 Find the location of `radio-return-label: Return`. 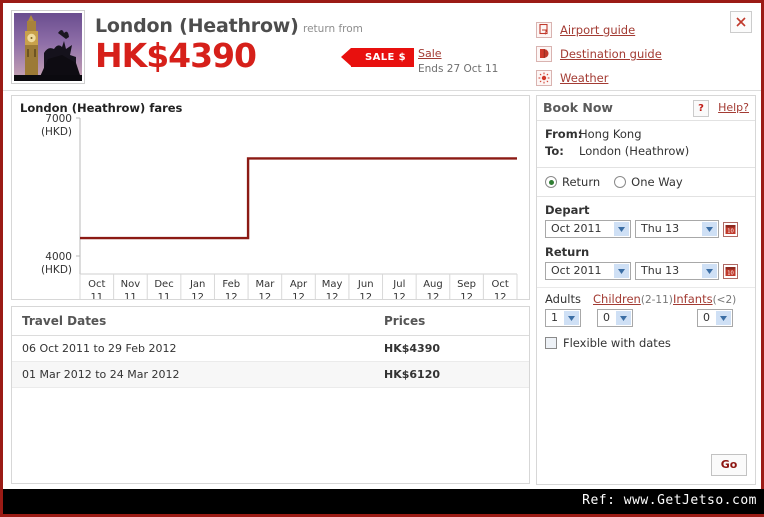

radio-return-label: Return is located at coordinates (581, 182).